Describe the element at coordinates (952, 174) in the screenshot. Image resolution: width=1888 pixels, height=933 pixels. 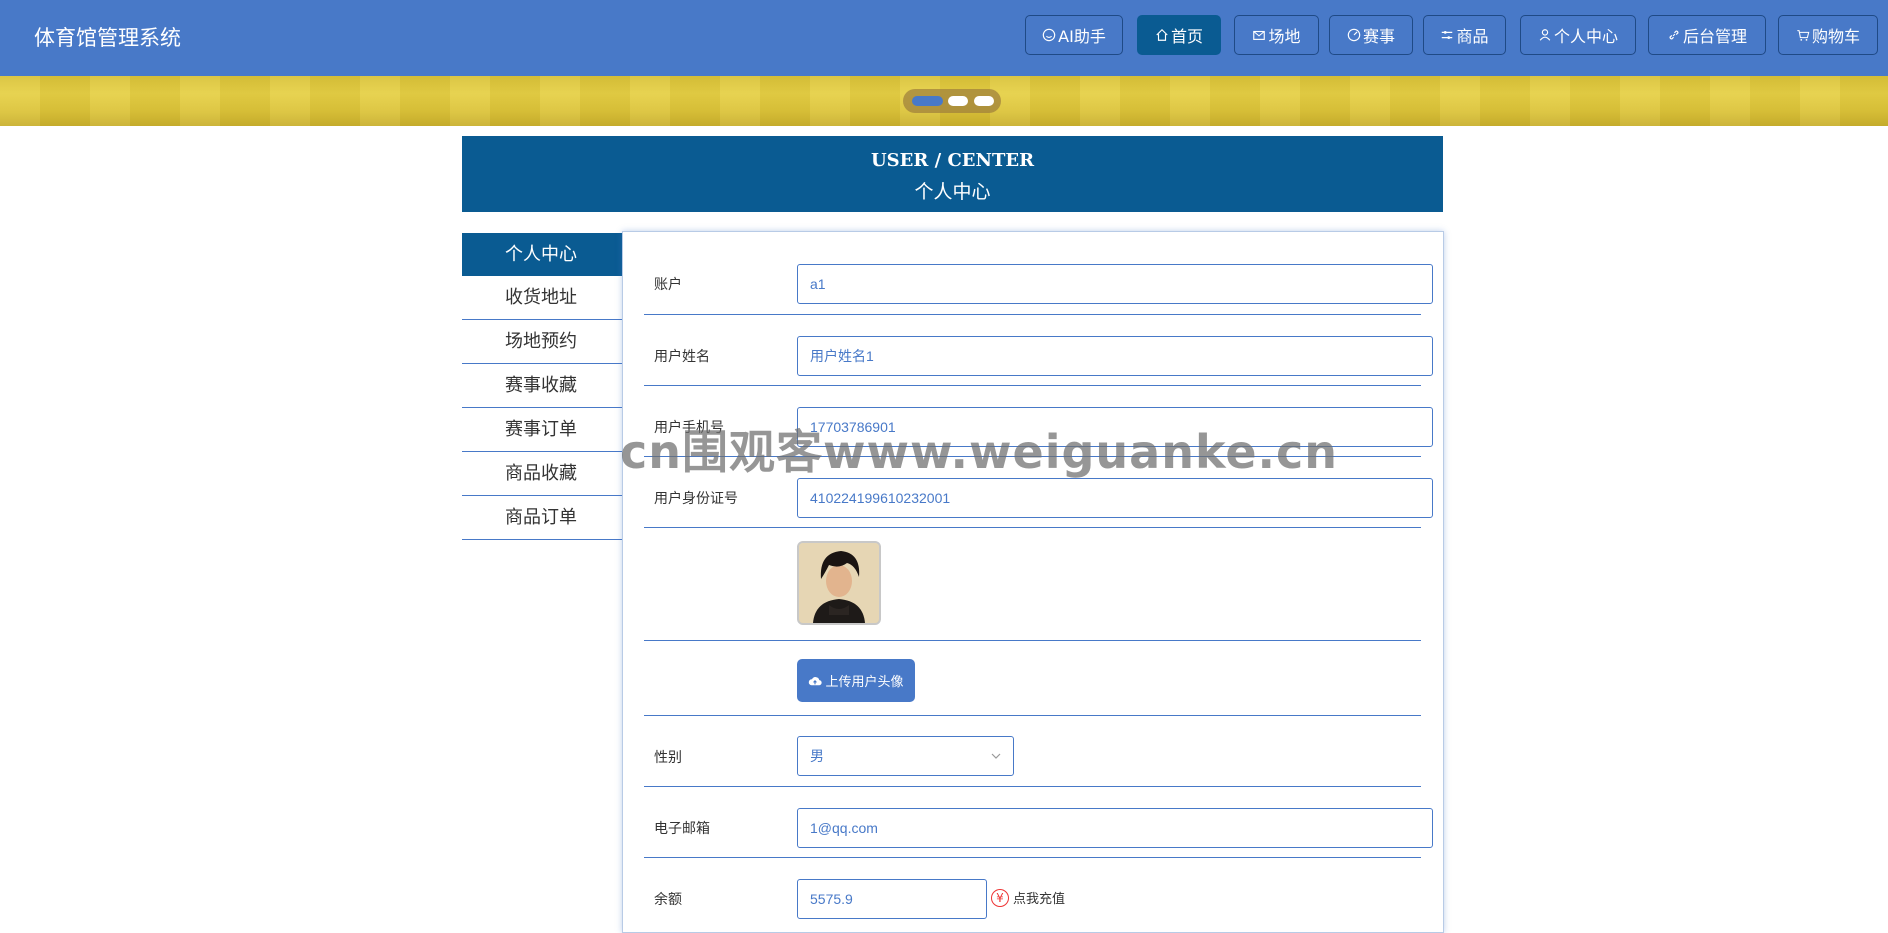
I see `section-header: USER / CENTER 个人中心` at that location.